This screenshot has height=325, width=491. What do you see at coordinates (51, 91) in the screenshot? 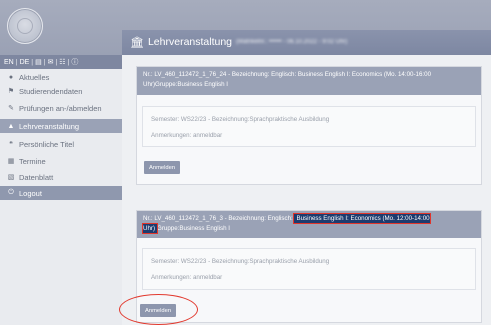
I see `sidebar-item-label: Studierendendaten` at bounding box center [51, 91].